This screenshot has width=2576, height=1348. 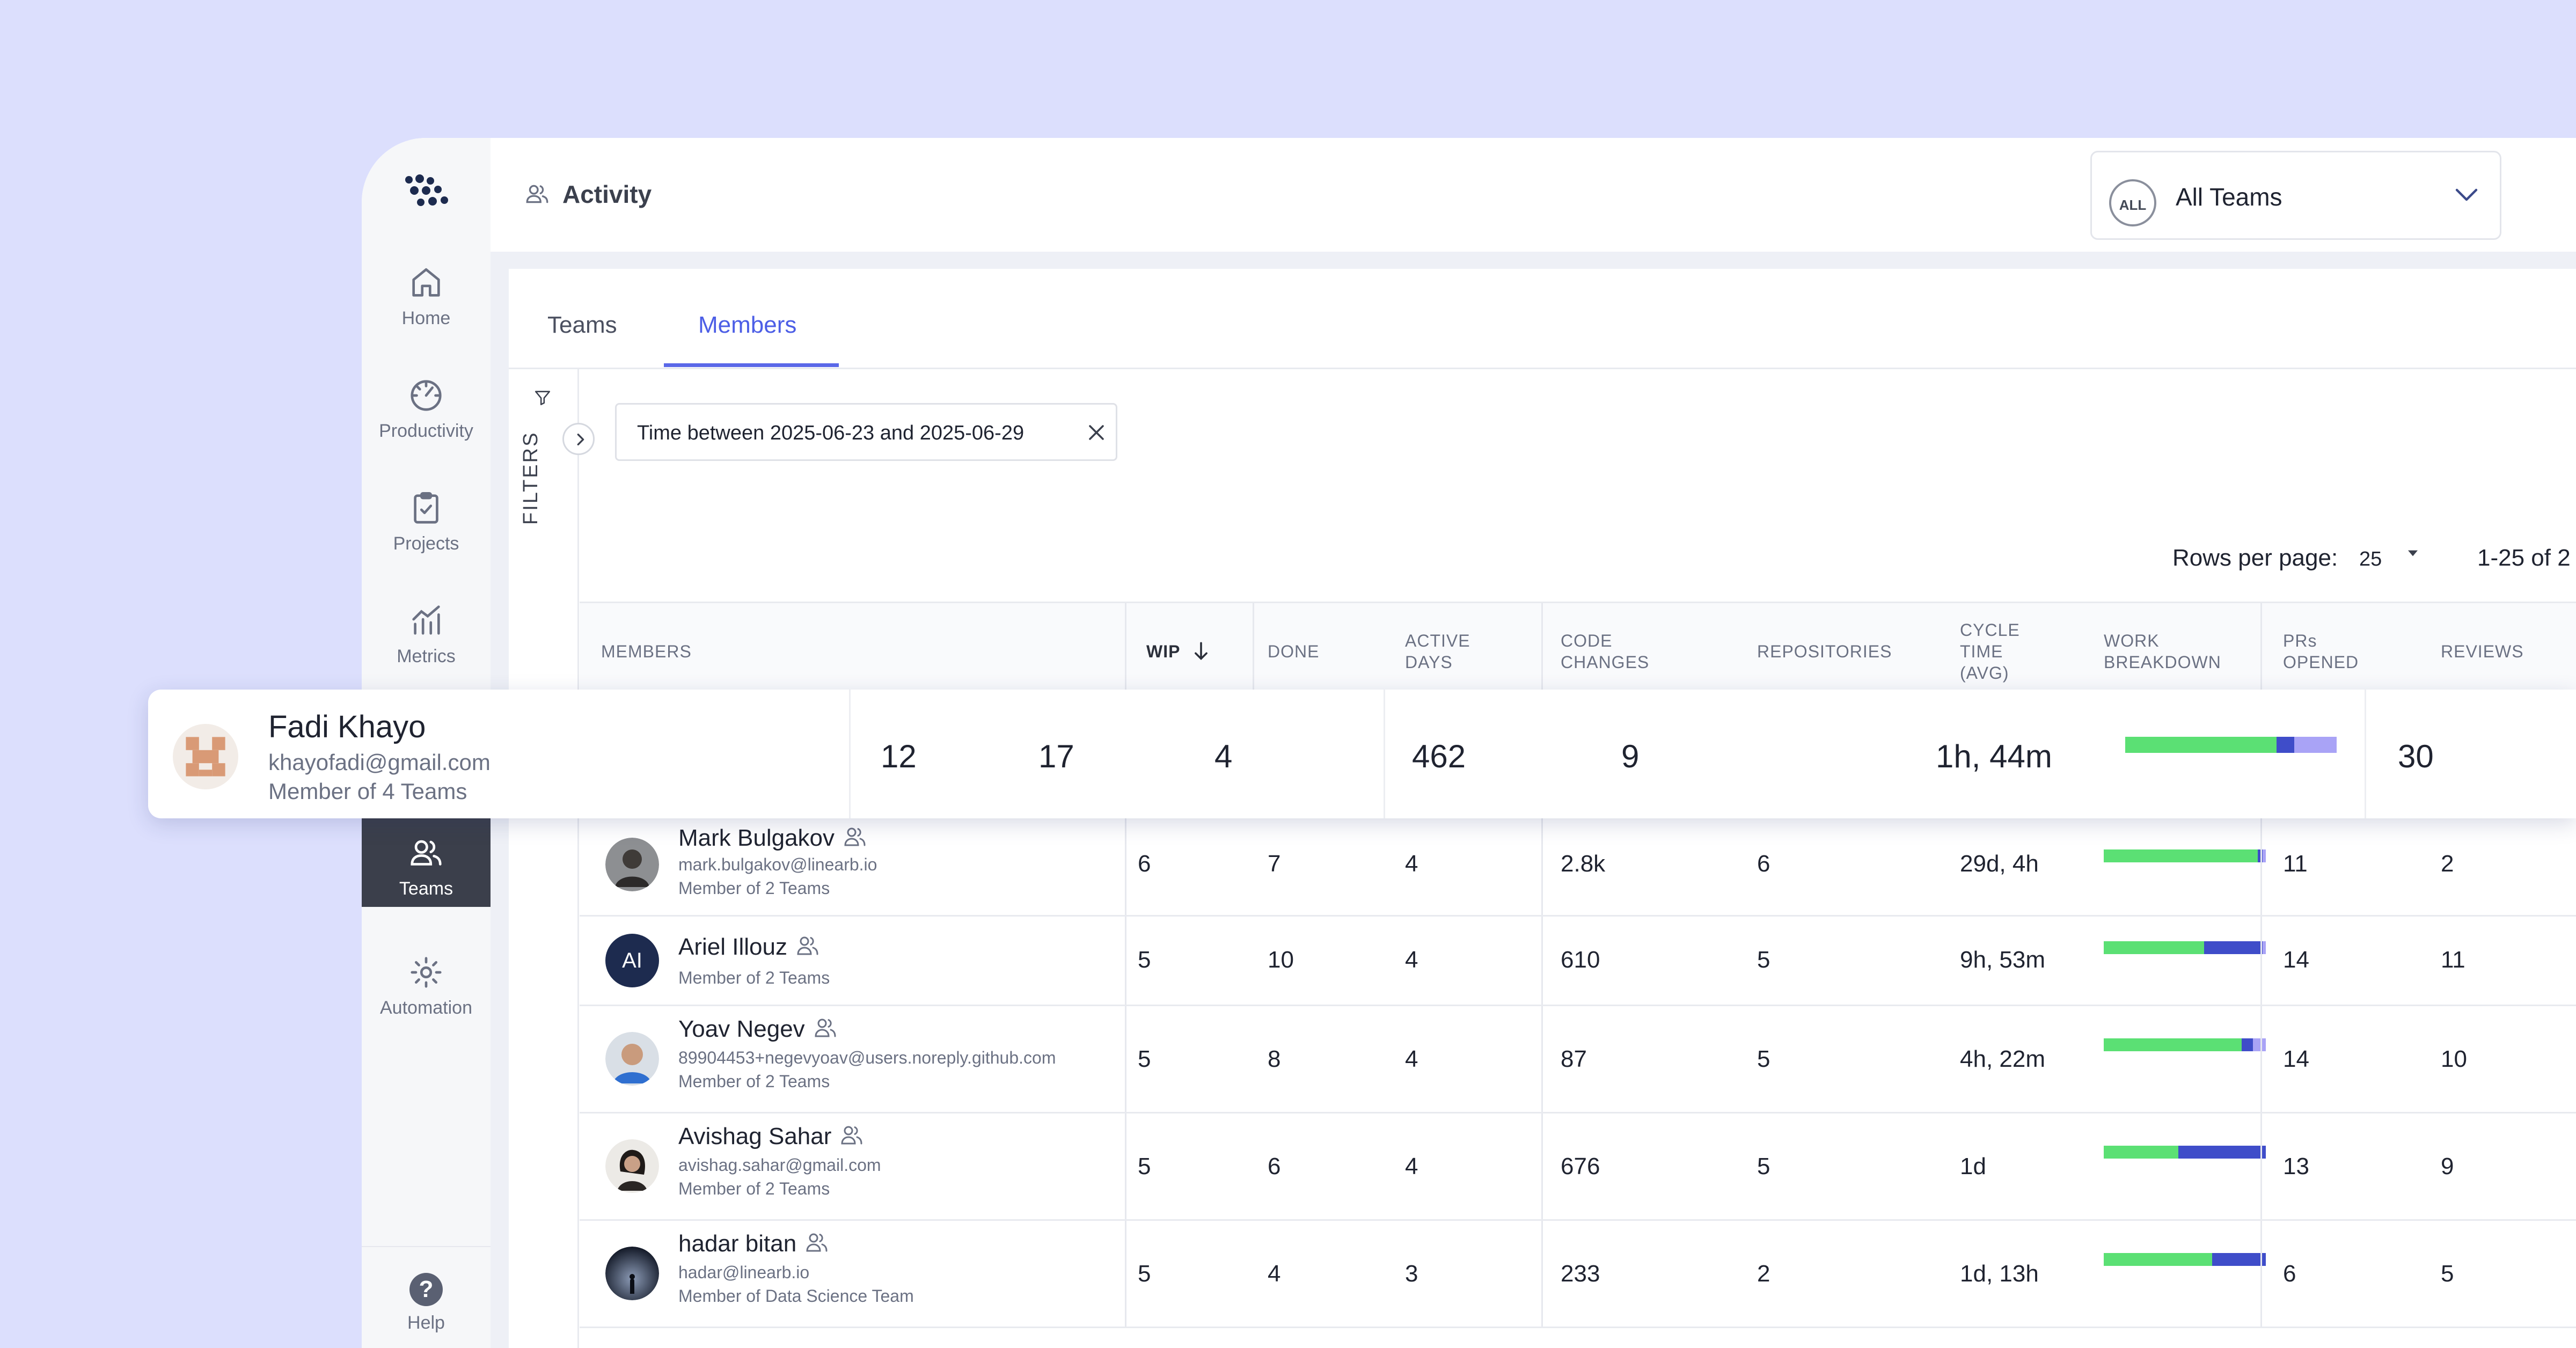 I want to click on repositories-value: 6, so click(x=1763, y=864).